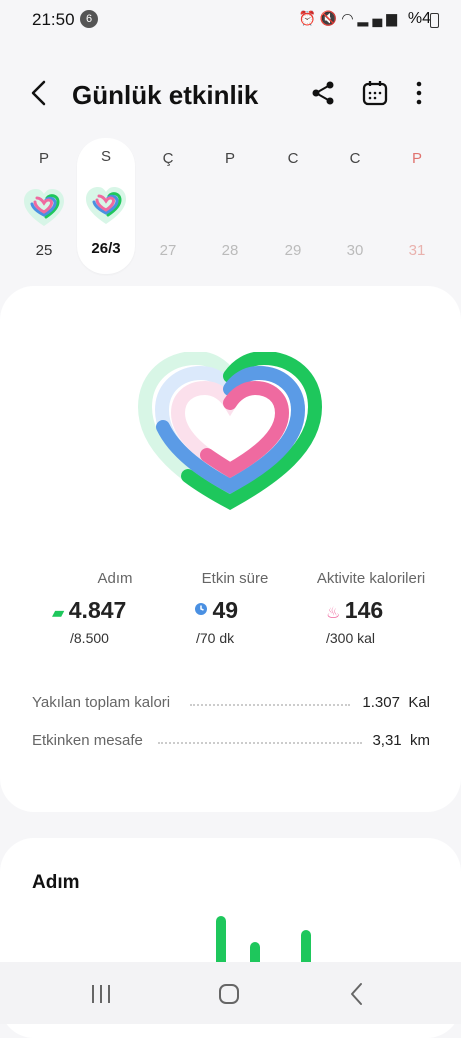 The height and width of the screenshot is (1038, 461). I want to click on day-30: C 30, so click(355, 199).